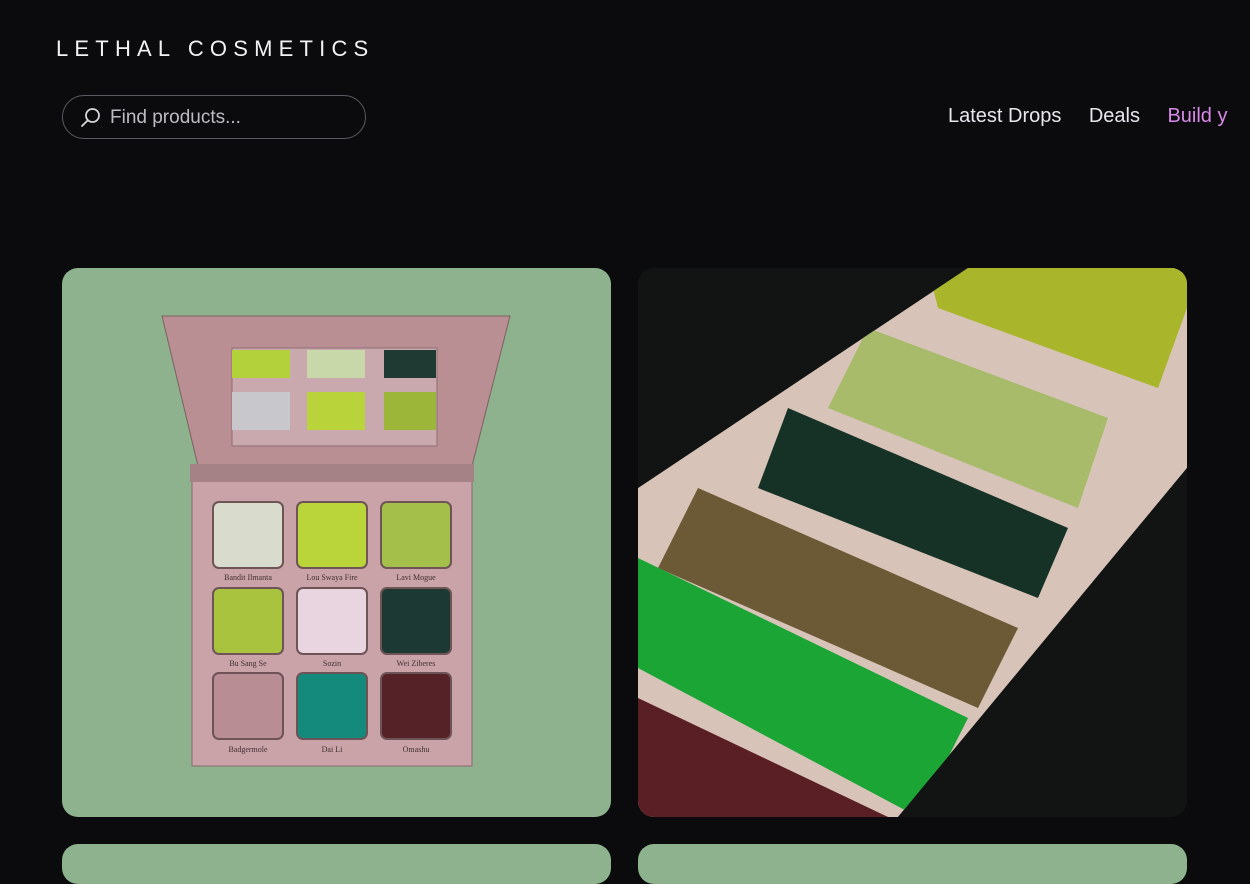 Image resolution: width=1250 pixels, height=884 pixels. Describe the element at coordinates (416, 749) in the screenshot. I see `shade-label: Omashu` at that location.